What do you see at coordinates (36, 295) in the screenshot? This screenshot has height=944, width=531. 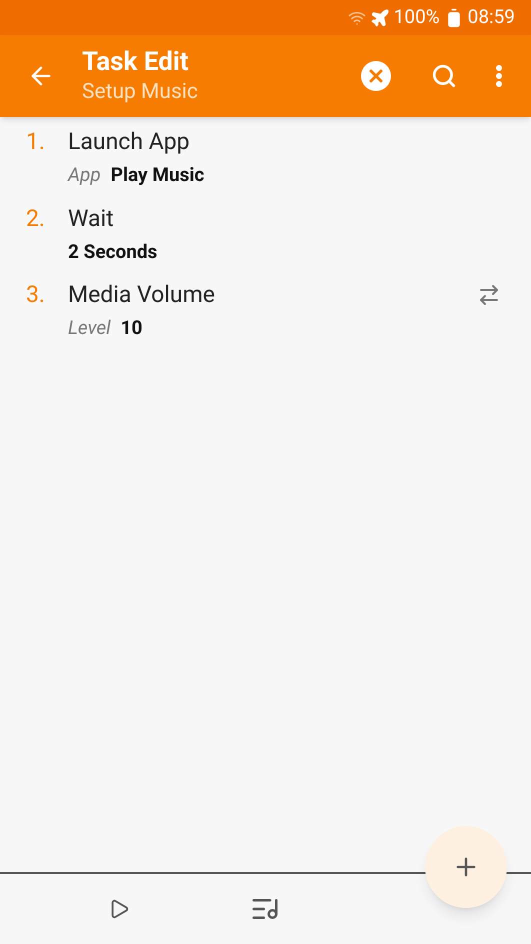 I see `step-number: 3.` at bounding box center [36, 295].